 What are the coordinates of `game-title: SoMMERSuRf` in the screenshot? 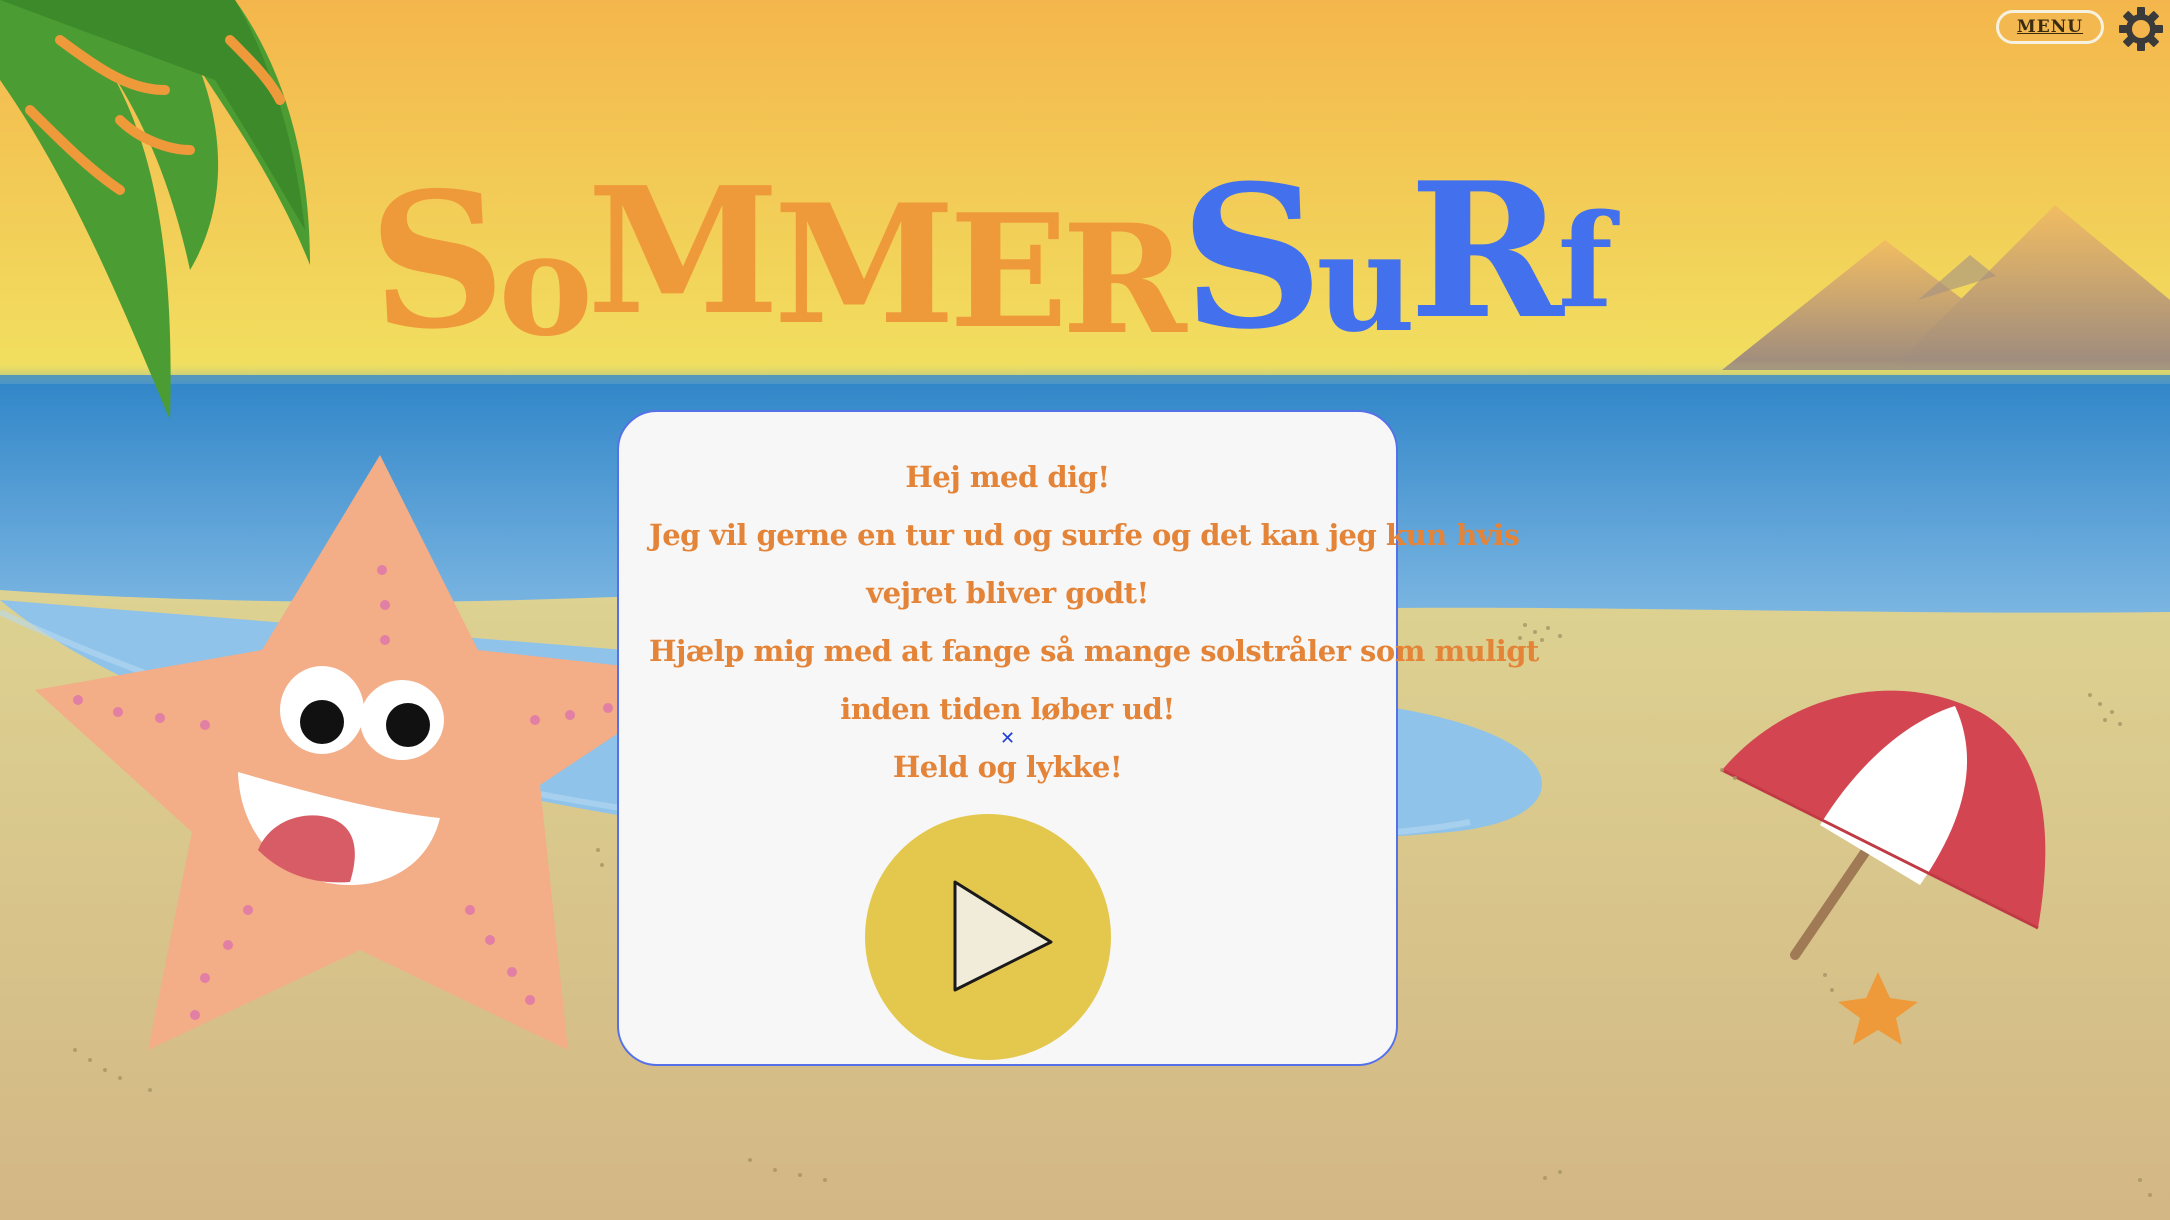 It's located at (1032, 270).